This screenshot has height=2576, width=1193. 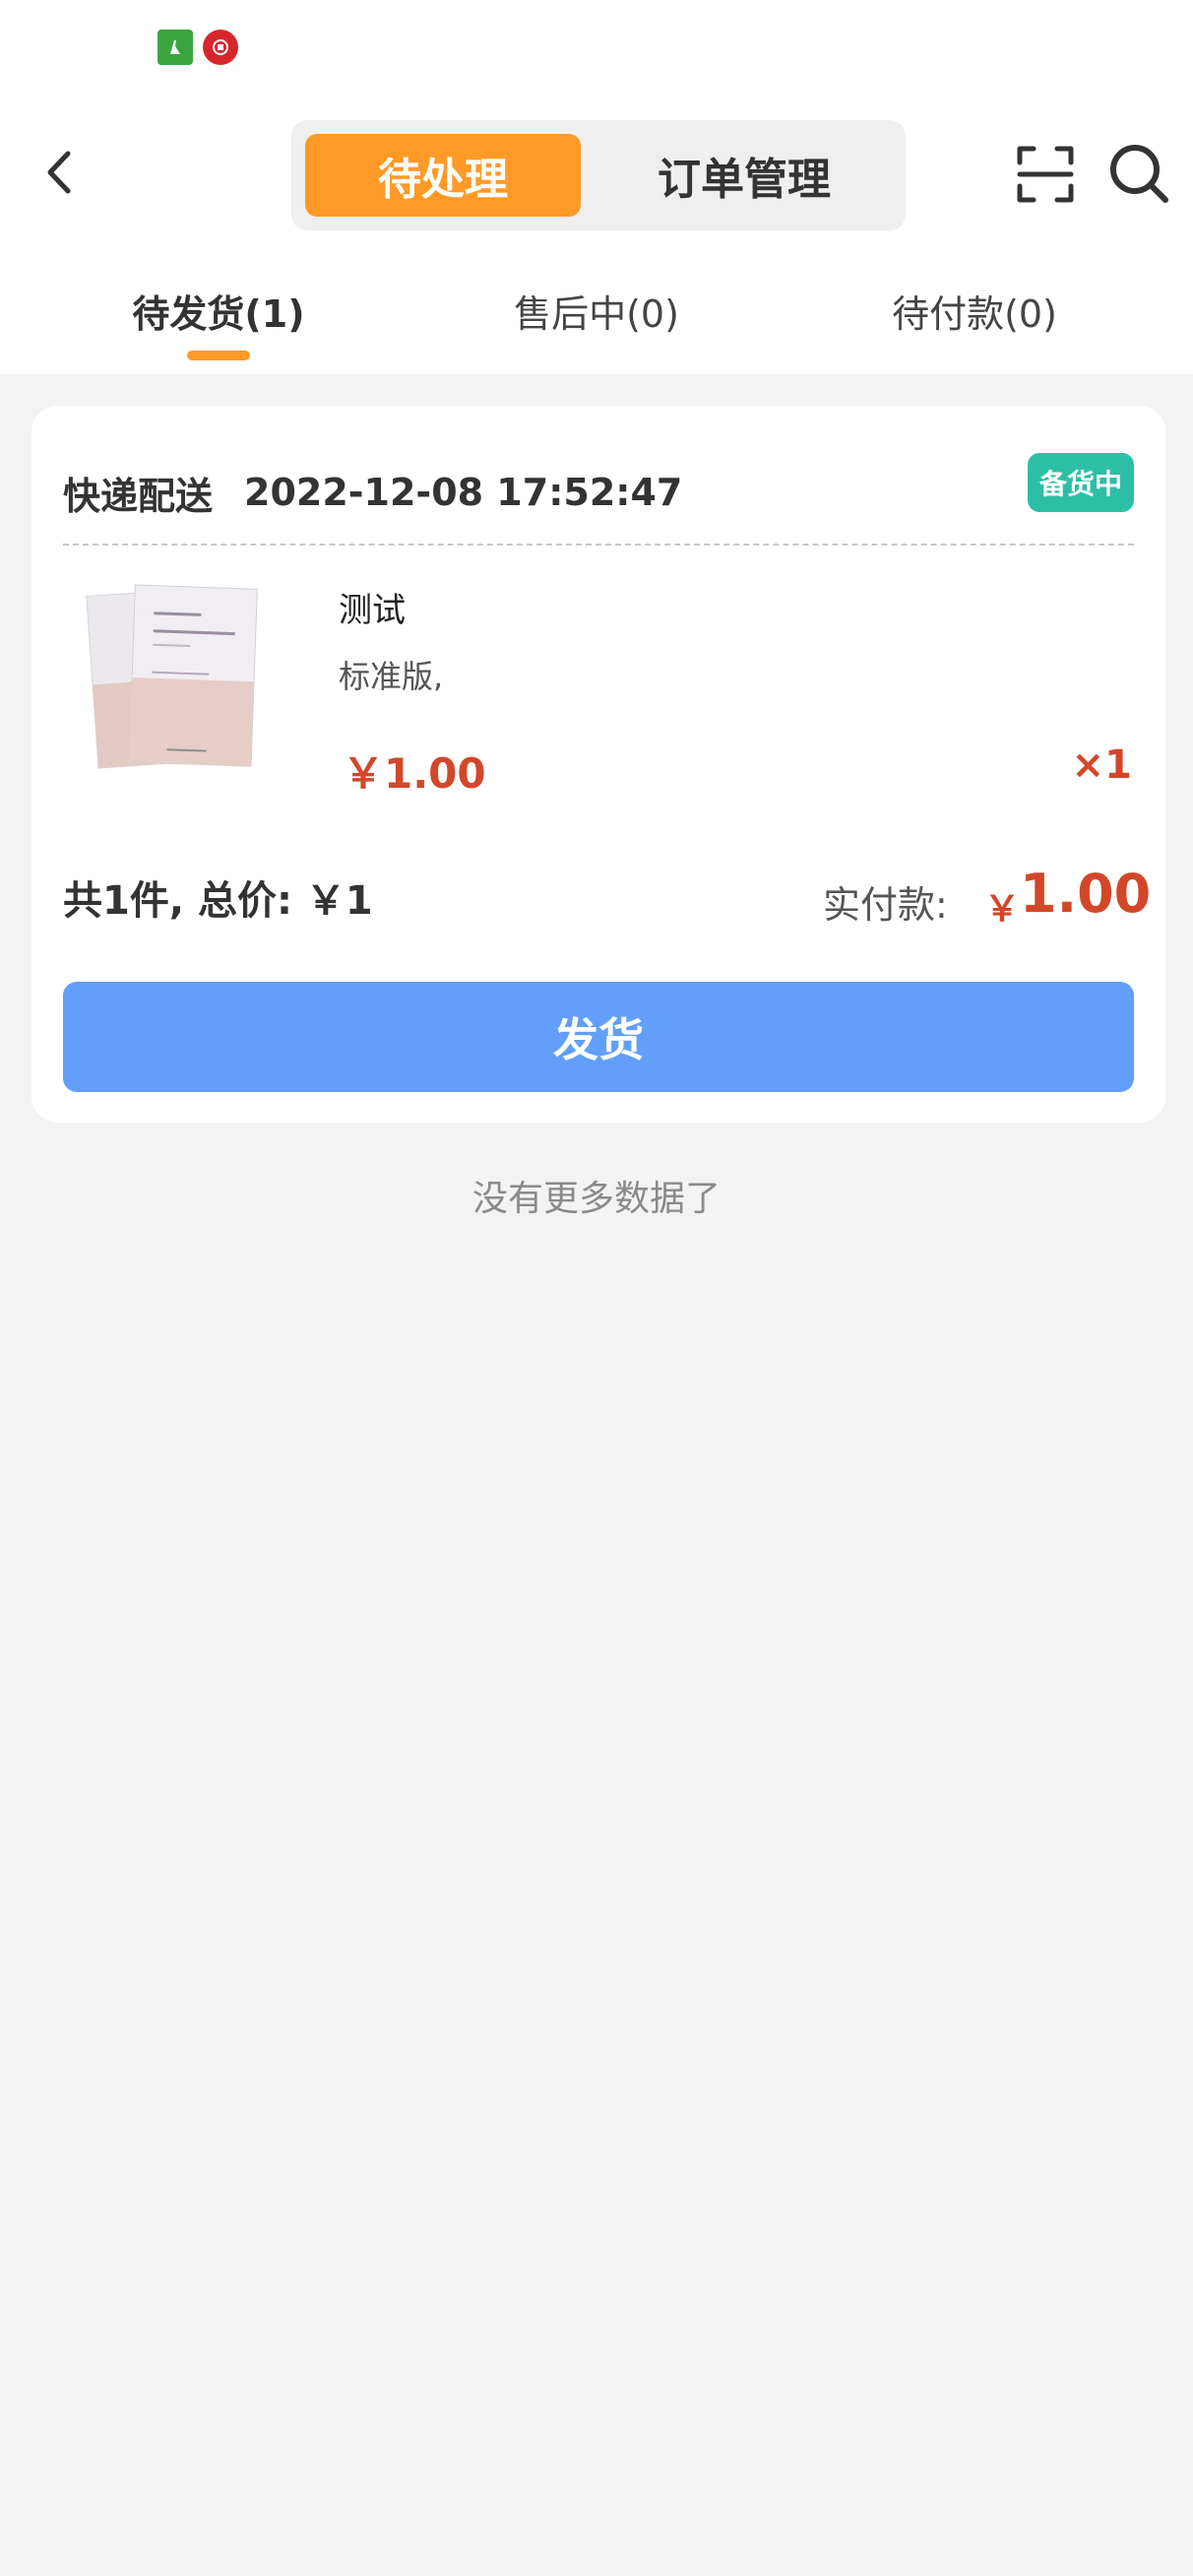 I want to click on paid-label: 实付款:, so click(x=885, y=905).